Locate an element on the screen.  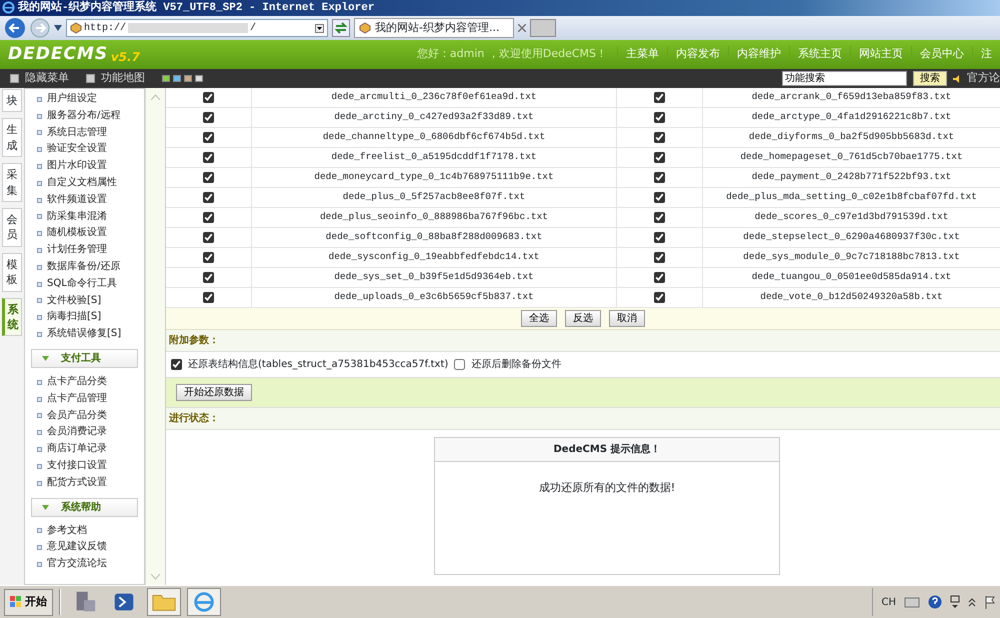
sidebar-tab: 系统 is located at coordinates (12, 317).